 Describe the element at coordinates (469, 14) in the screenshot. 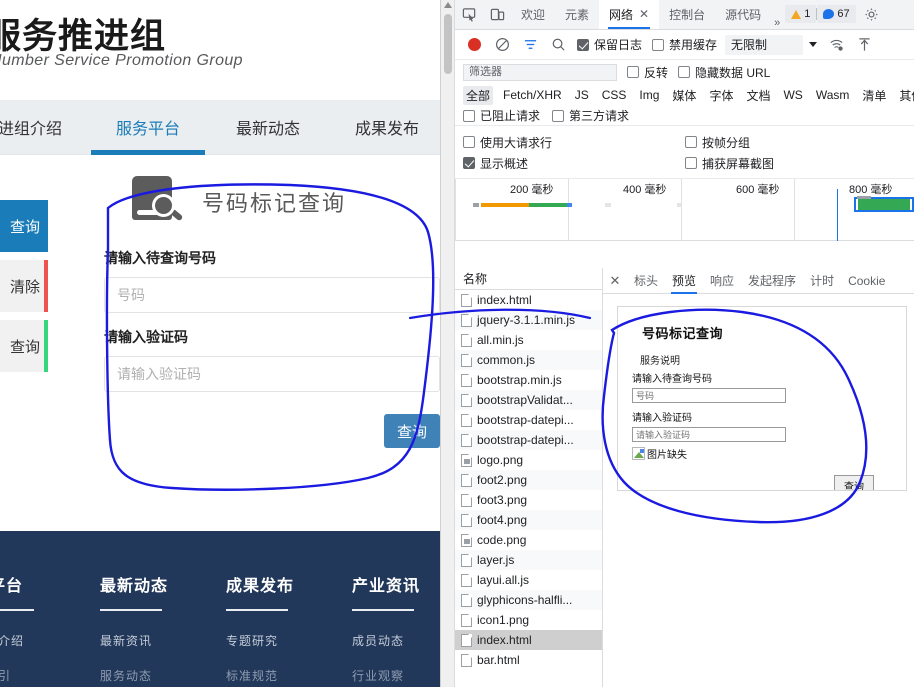

I see `inspect-element-icon` at that location.